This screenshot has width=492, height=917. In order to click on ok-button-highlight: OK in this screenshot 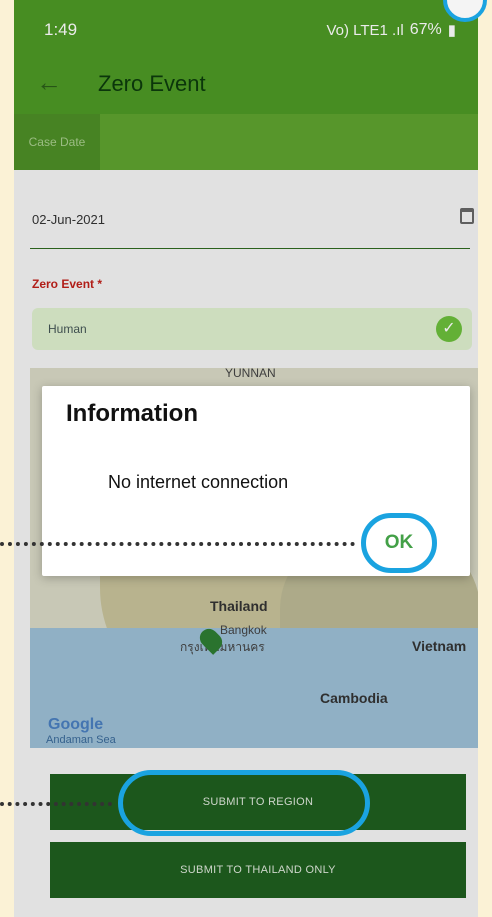, I will do `click(399, 543)`.